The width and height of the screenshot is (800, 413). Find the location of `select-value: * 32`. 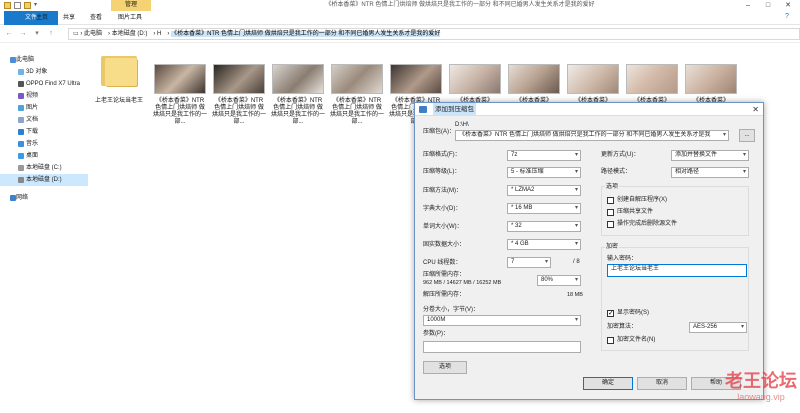

select-value: * 32 is located at coordinates (516, 226).